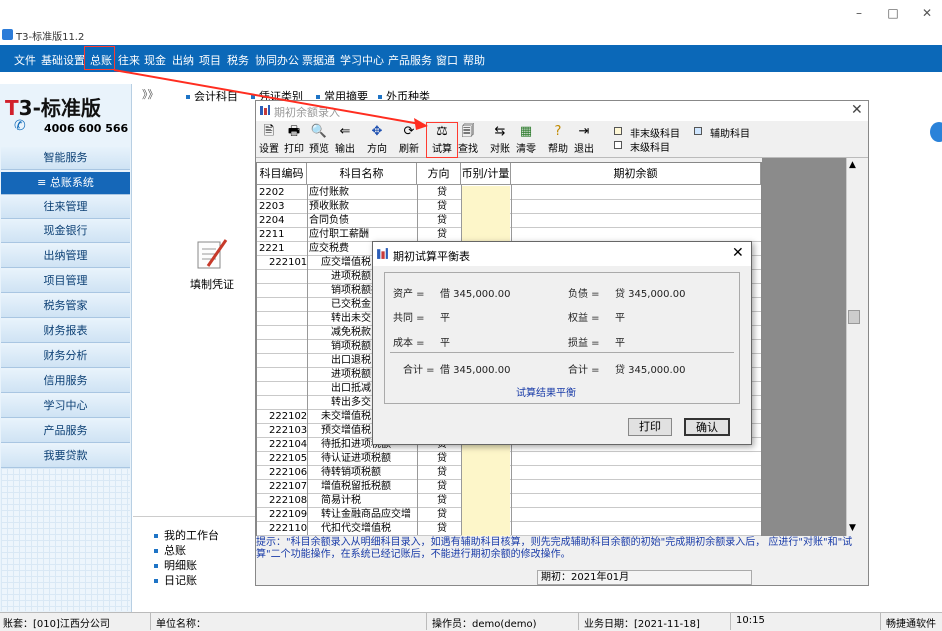 The image size is (942, 631). I want to click on trial-balance-highlight-box, so click(442, 140).